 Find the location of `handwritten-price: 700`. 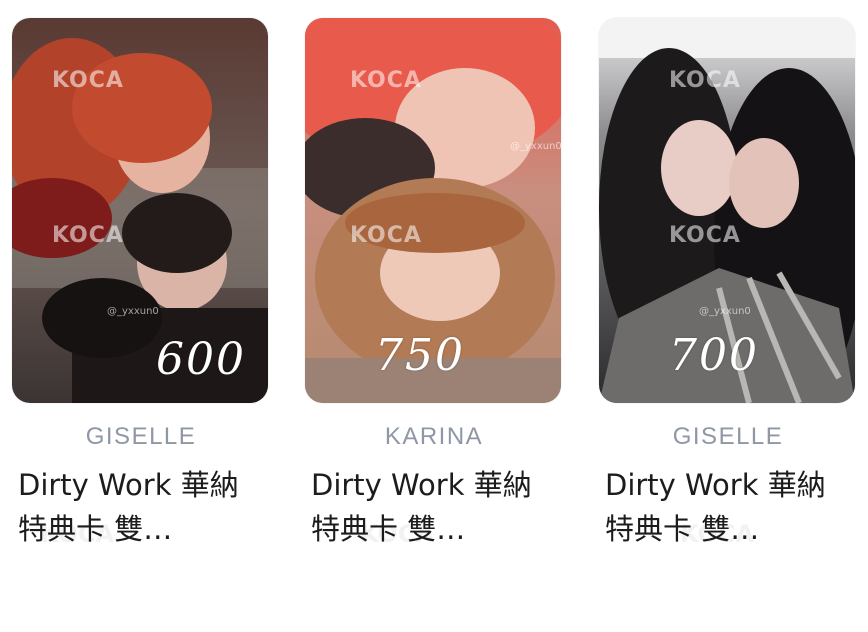

handwritten-price: 700 is located at coordinates (714, 355).